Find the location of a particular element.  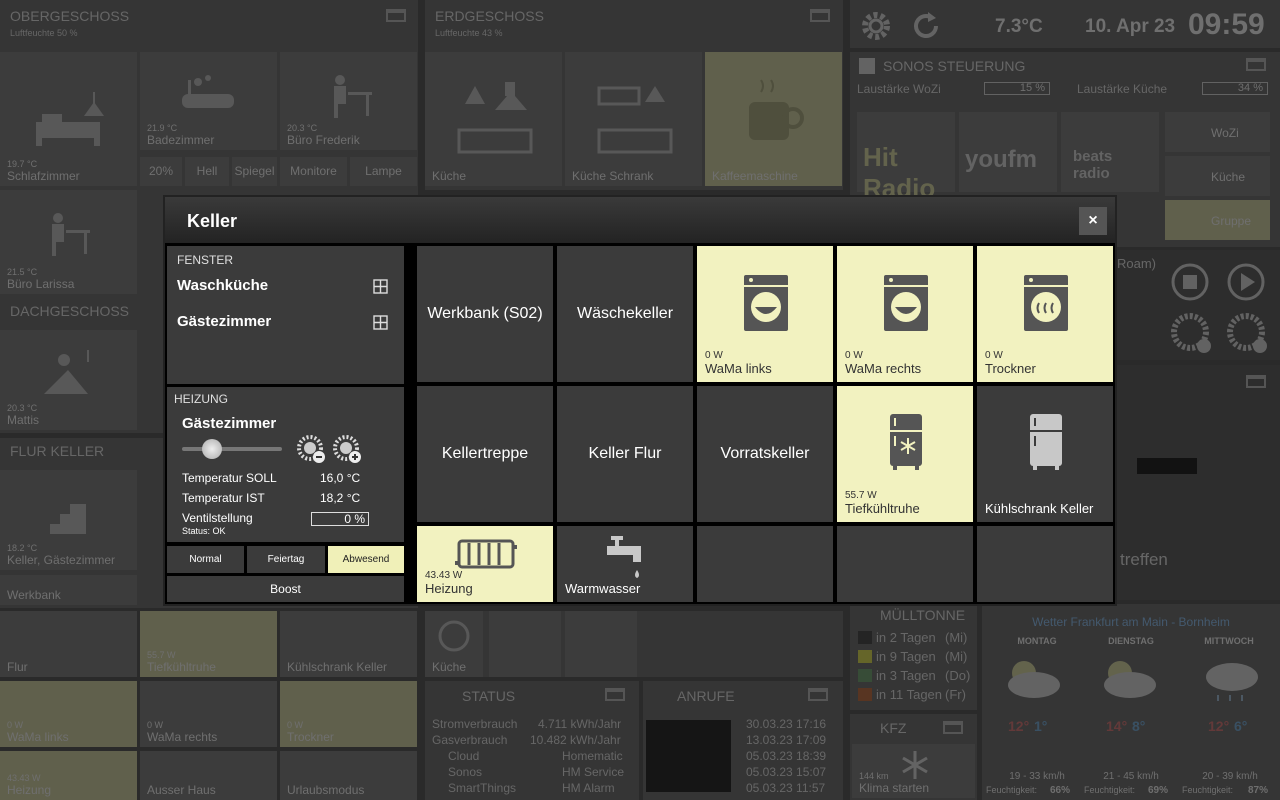

tile-wama-links: 0 W WaMa links is located at coordinates (765, 314).